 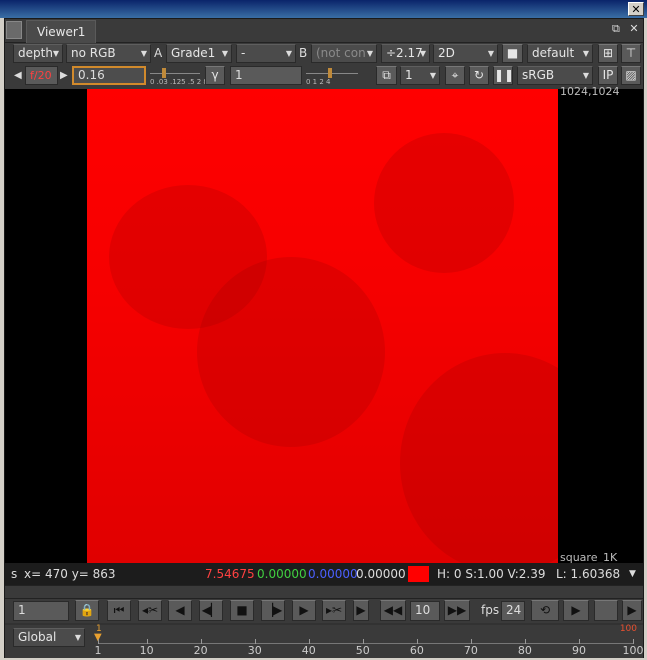 I want to click on pause-button: ❚❚, so click(x=504, y=75).